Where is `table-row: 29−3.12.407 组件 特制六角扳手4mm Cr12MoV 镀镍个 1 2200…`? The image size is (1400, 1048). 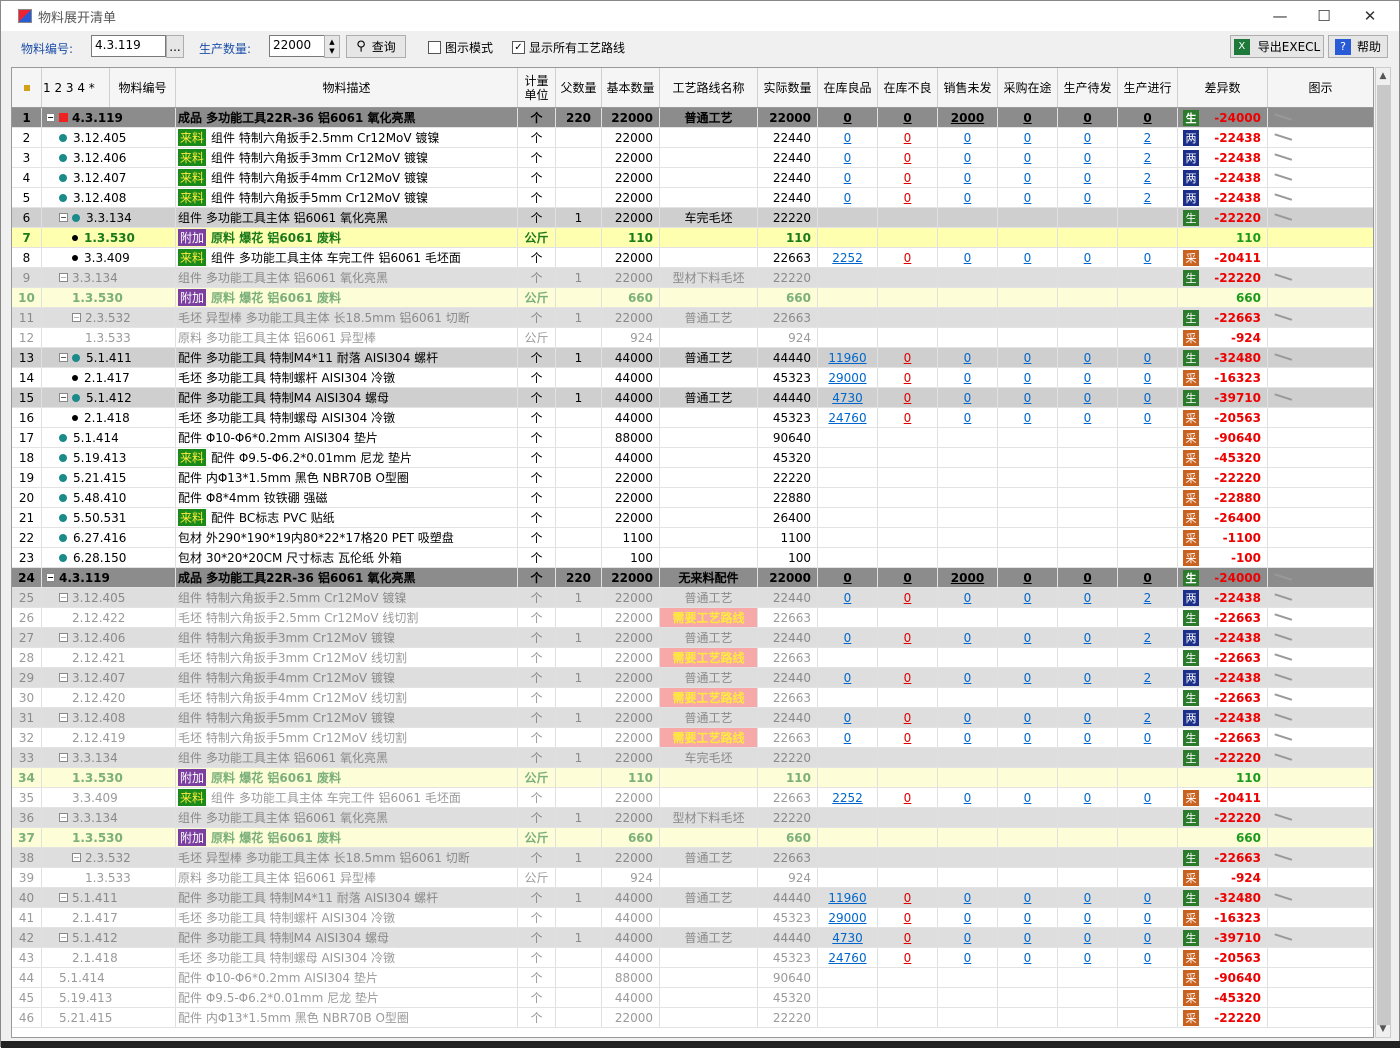 table-row: 29−3.12.407 组件 特制六角扳手4mm Cr12MoV 镀镍个 1 2200… is located at coordinates (692, 678).